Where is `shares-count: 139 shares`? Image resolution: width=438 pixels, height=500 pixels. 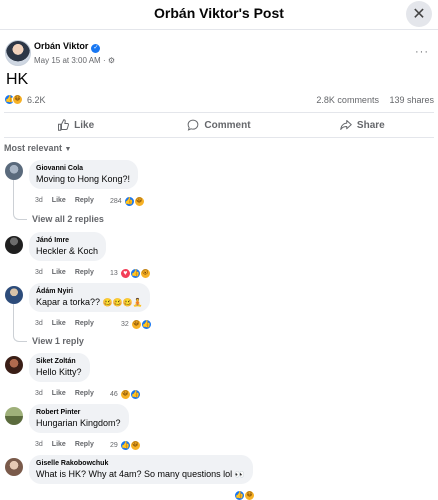
shares-count: 139 shares is located at coordinates (411, 100).